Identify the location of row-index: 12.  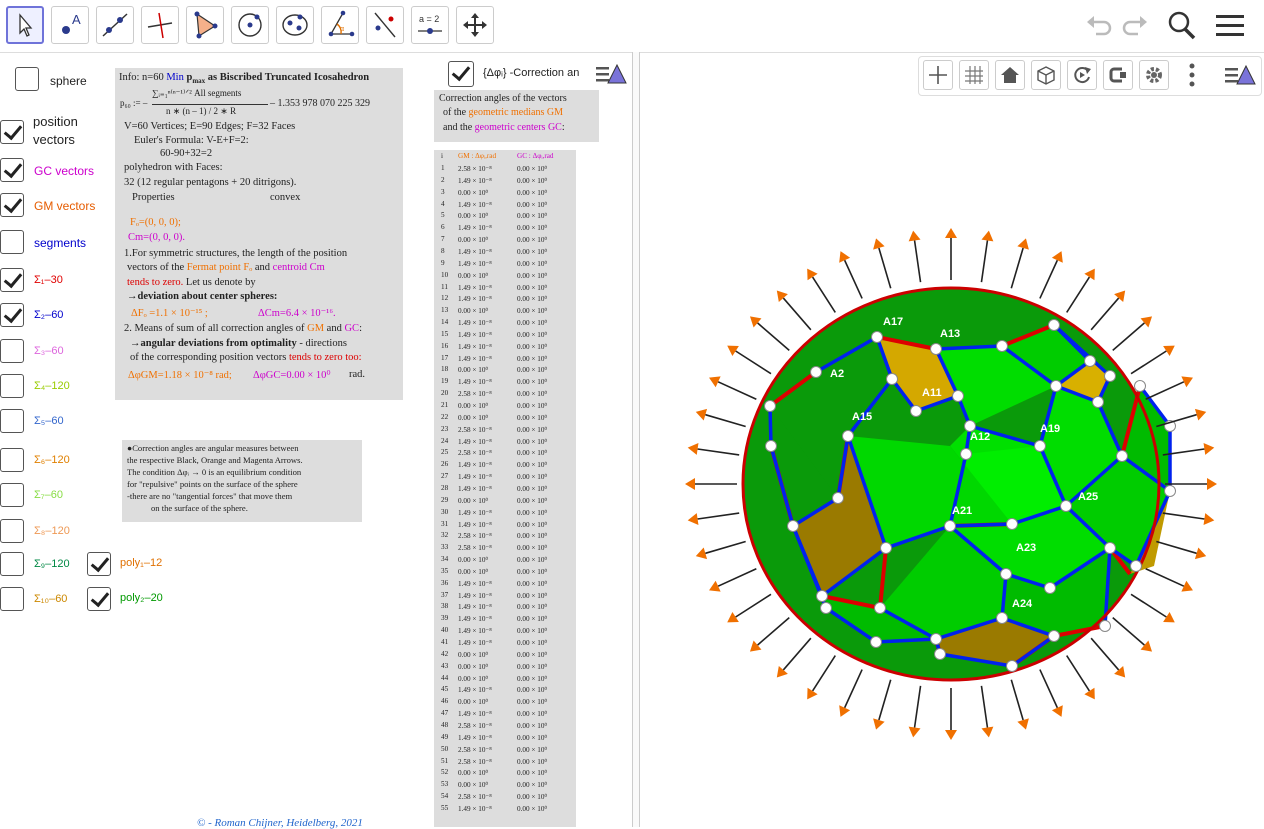
(445, 298).